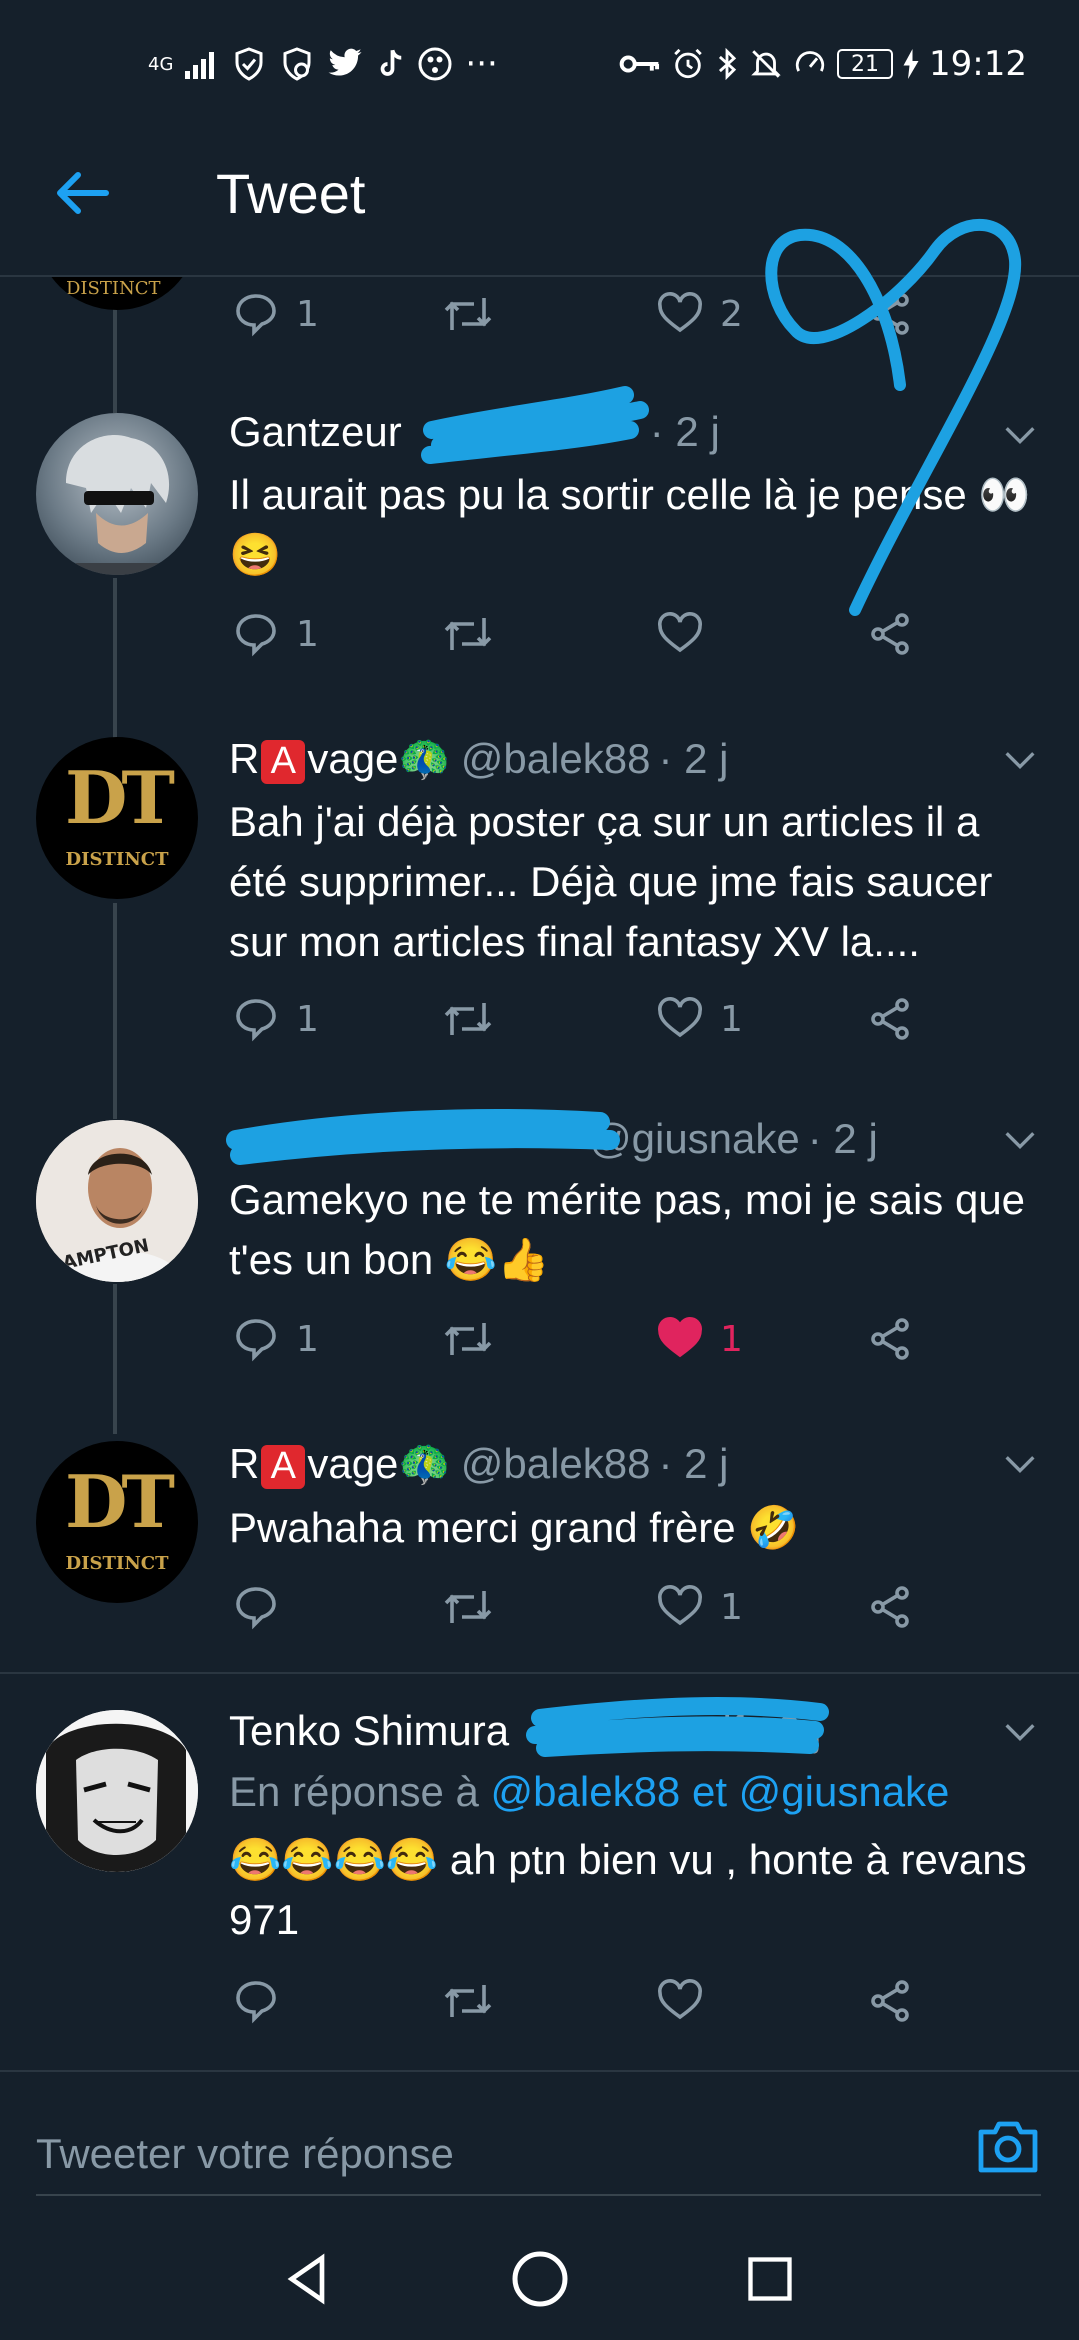  Describe the element at coordinates (308, 2279) in the screenshot. I see `nav-back-button` at that location.